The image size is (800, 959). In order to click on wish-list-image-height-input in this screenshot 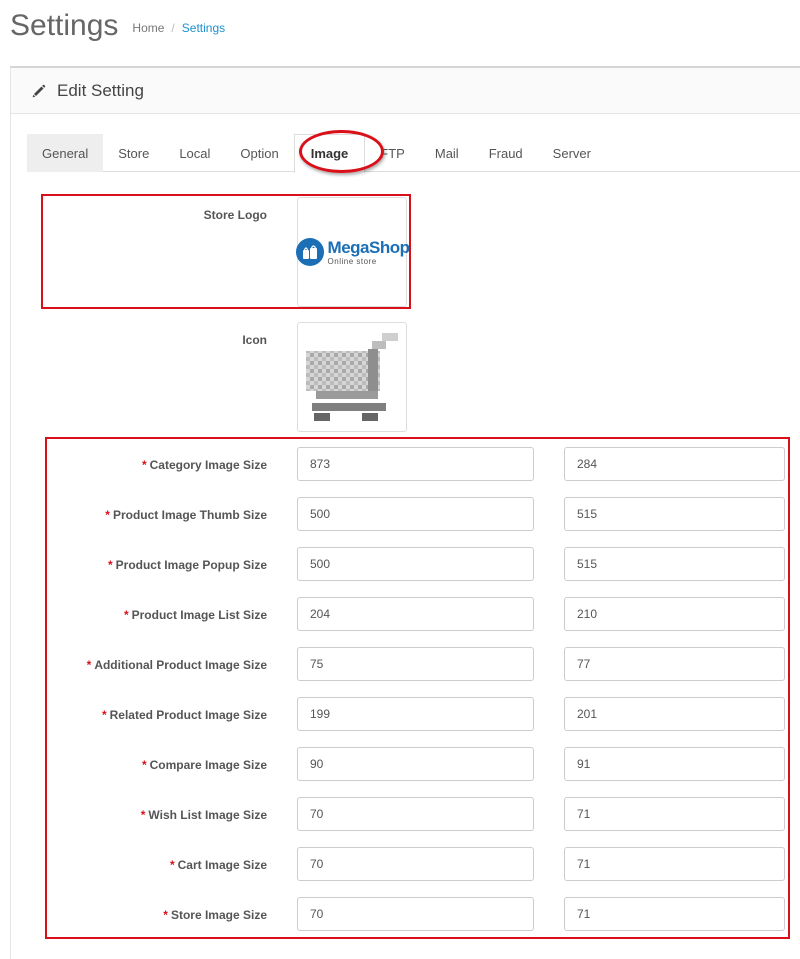, I will do `click(674, 814)`.